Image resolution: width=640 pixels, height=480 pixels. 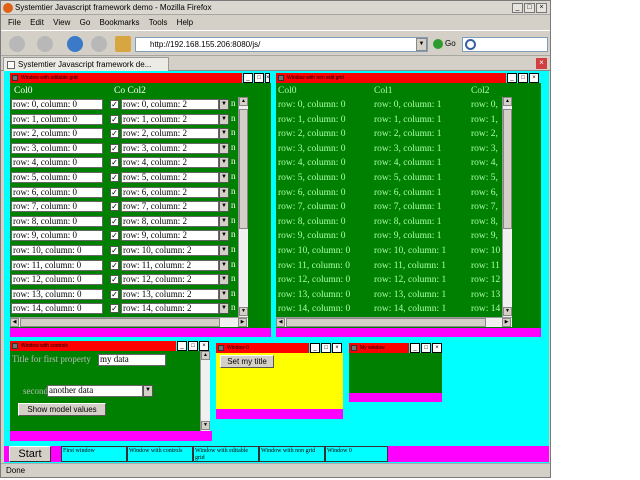 What do you see at coordinates (312, 236) in the screenshot?
I see `cell-value: row: 9, column: 0` at bounding box center [312, 236].